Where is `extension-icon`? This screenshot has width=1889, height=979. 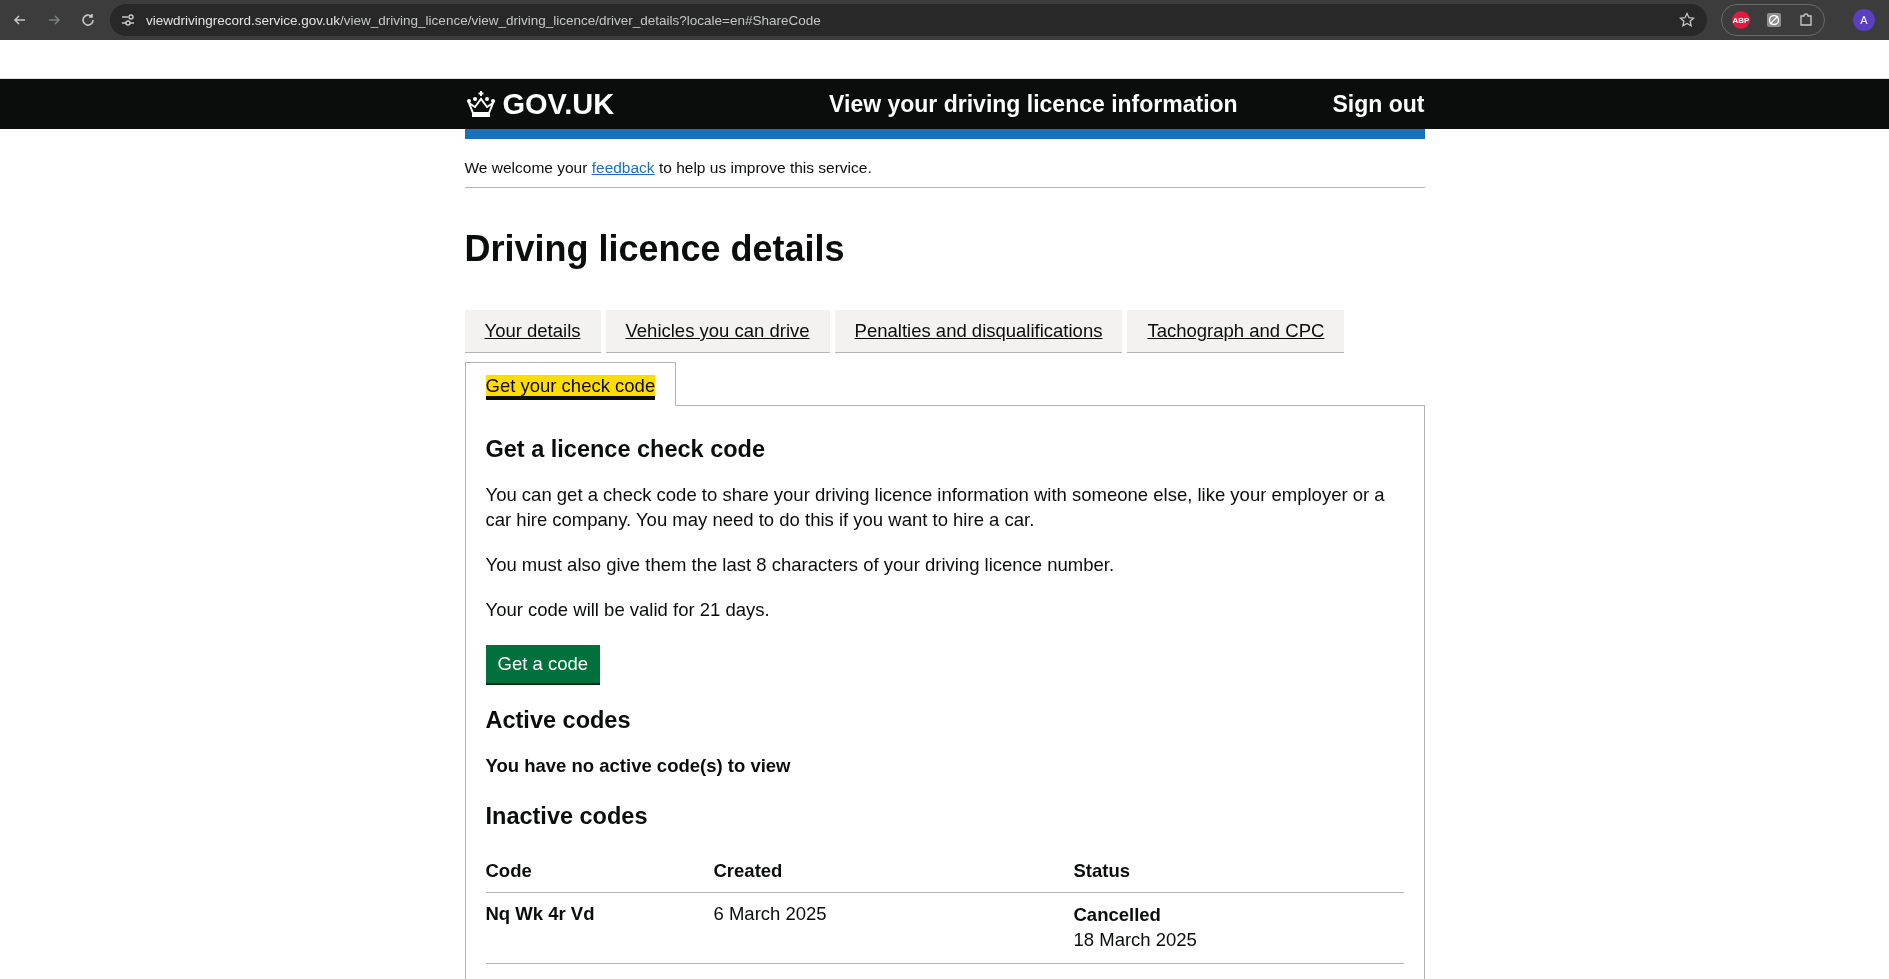 extension-icon is located at coordinates (1774, 20).